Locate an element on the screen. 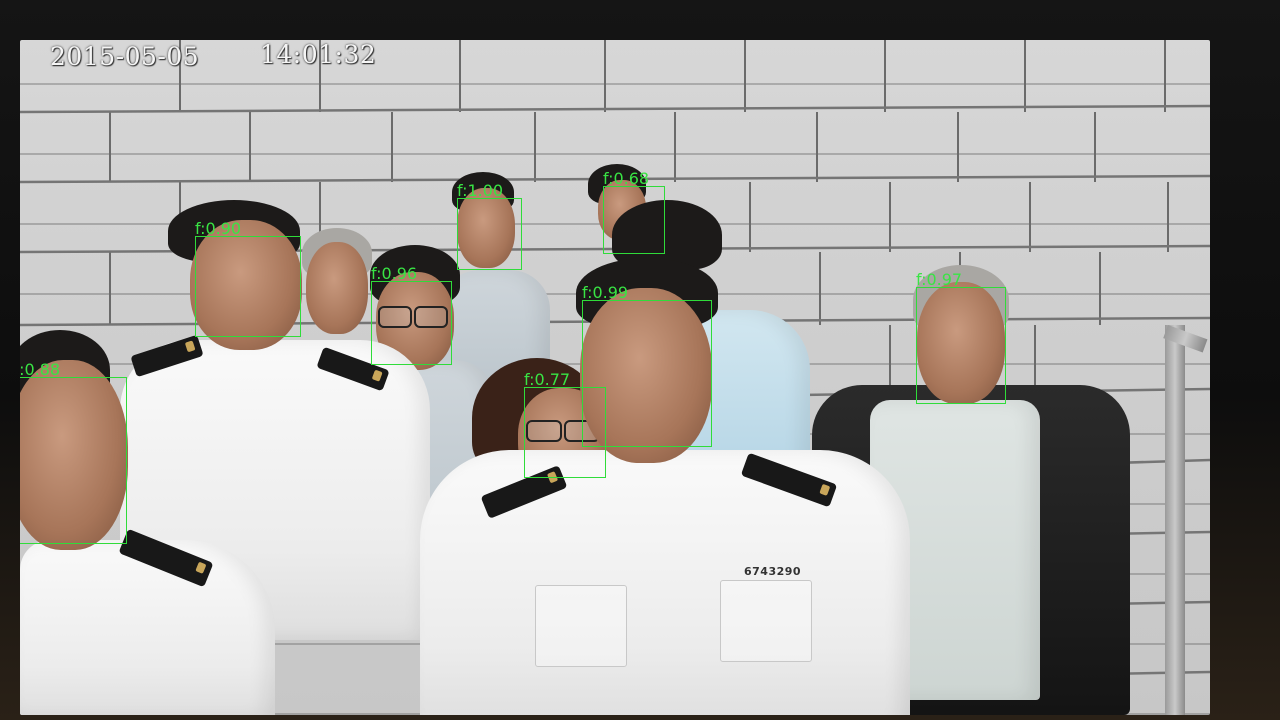  face-detection-score: f:0.88 is located at coordinates (40, 369).